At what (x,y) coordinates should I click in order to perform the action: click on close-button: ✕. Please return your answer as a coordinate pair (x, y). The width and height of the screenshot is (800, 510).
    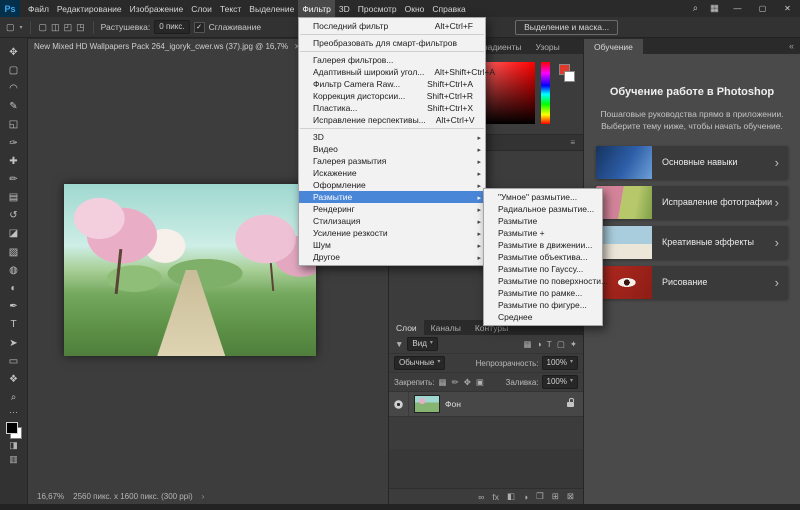
    Looking at the image, I should click on (787, 8).